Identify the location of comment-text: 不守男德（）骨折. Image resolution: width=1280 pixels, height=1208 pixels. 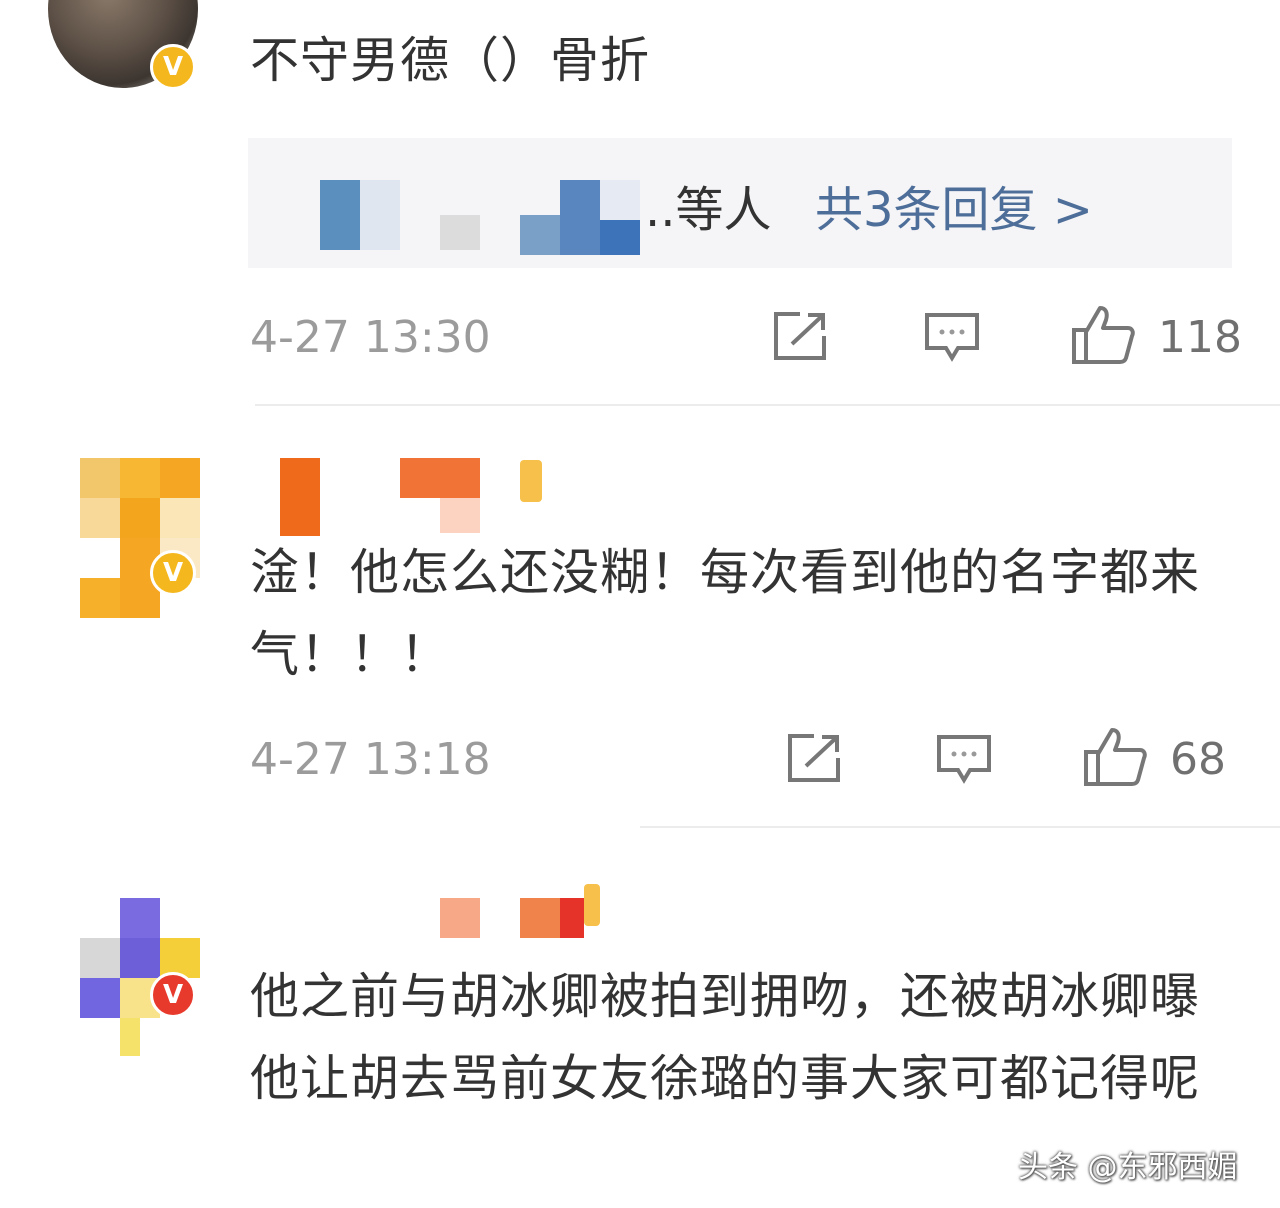
(450, 60).